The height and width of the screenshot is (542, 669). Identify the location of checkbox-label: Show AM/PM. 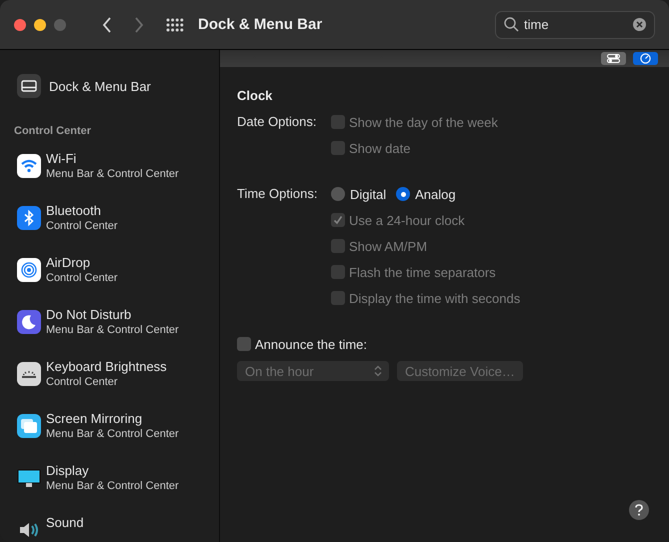
(388, 246).